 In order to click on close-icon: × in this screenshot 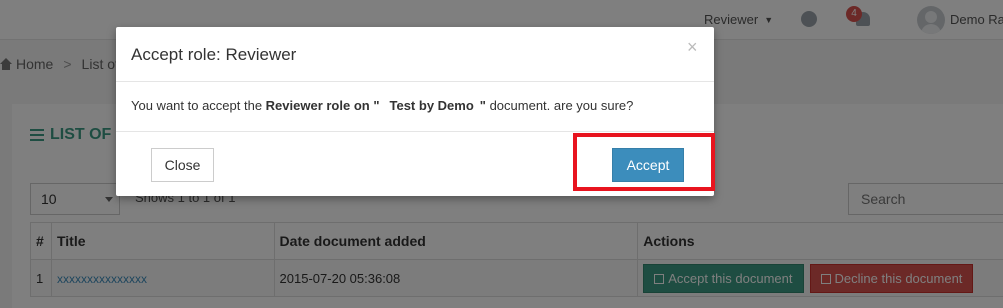, I will do `click(692, 47)`.